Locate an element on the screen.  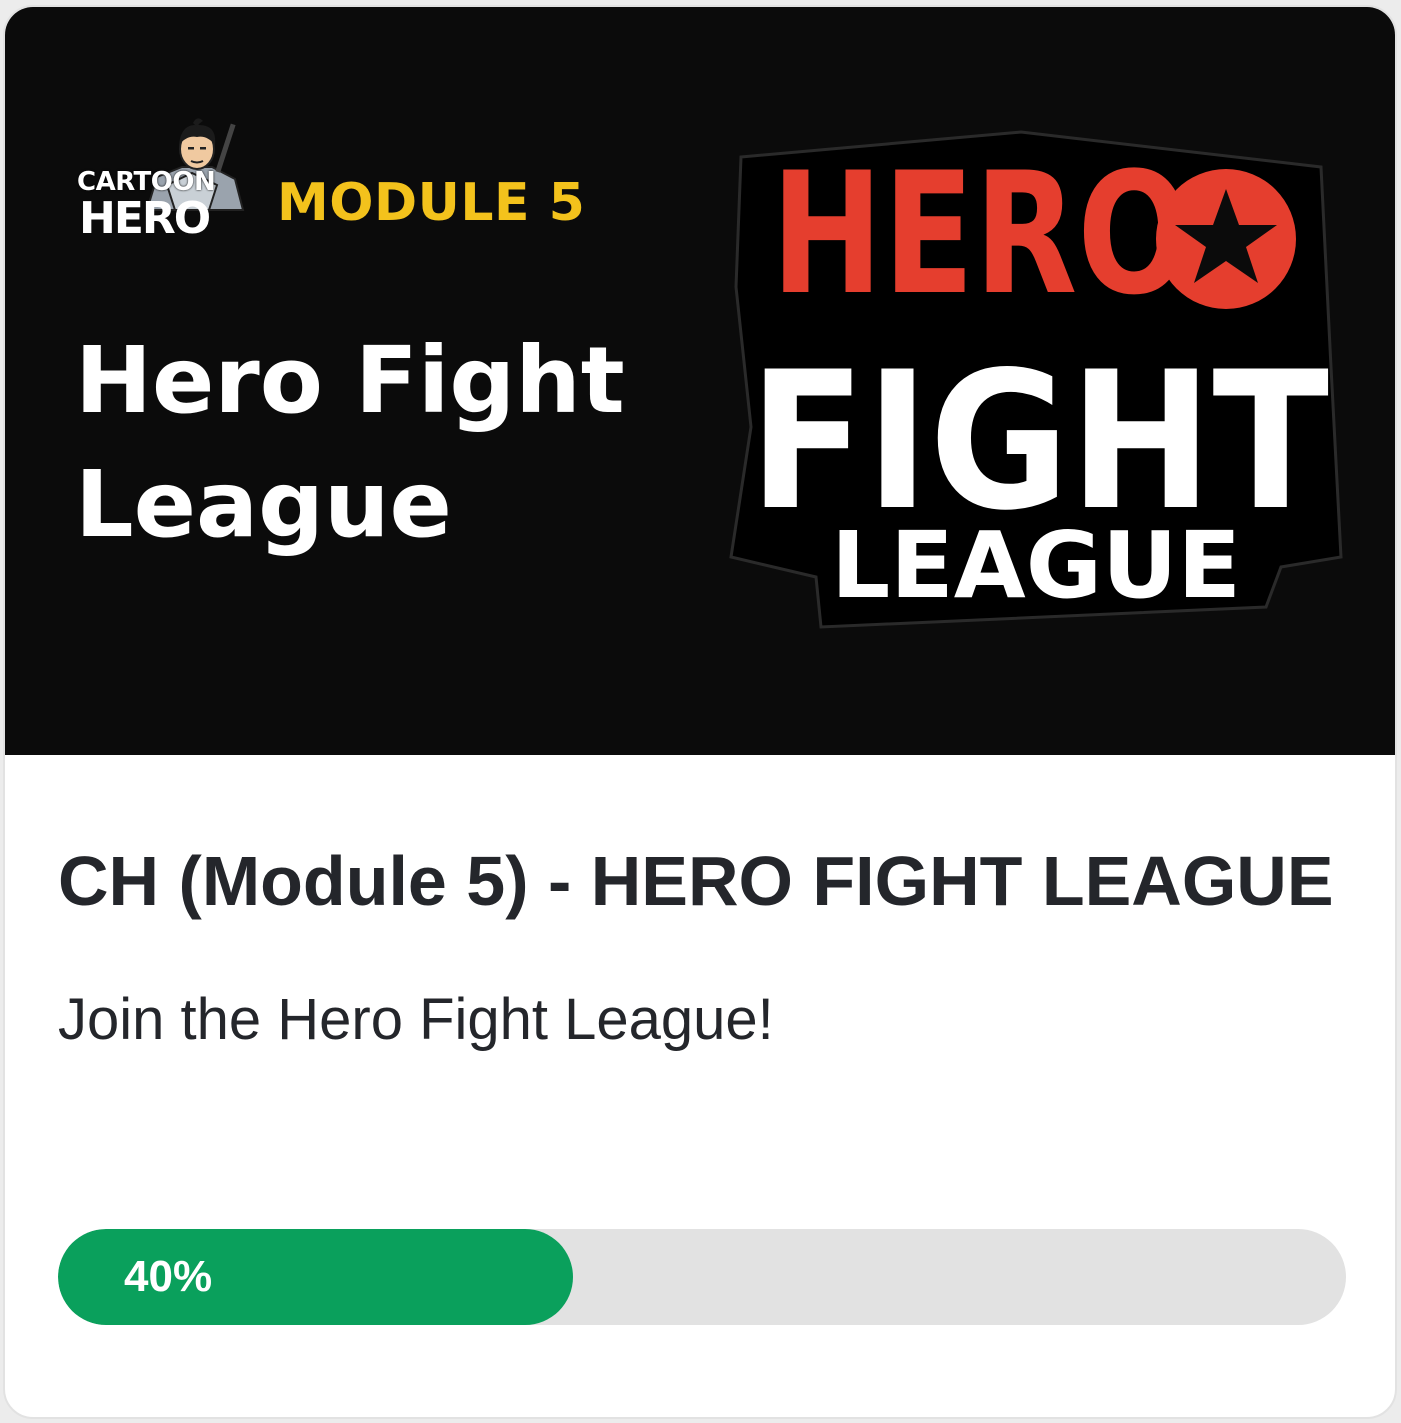
course-subtitle: Join the Hero Fight League! is located at coordinates (416, 1019).